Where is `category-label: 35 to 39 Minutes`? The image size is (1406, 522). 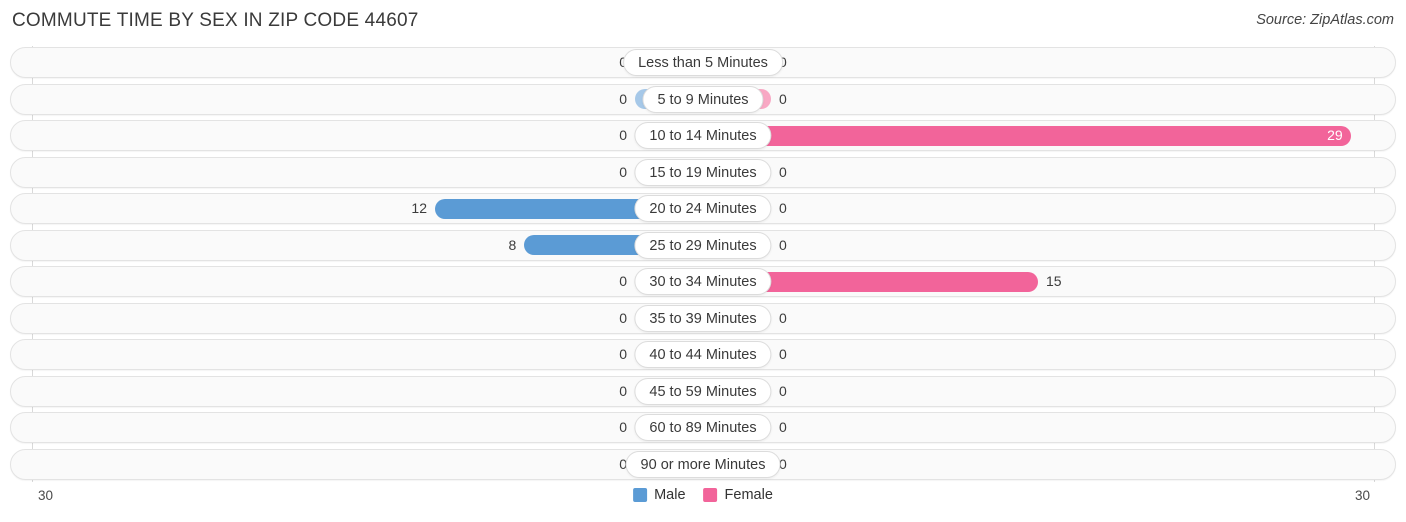
category-label: 35 to 39 Minutes is located at coordinates (703, 318).